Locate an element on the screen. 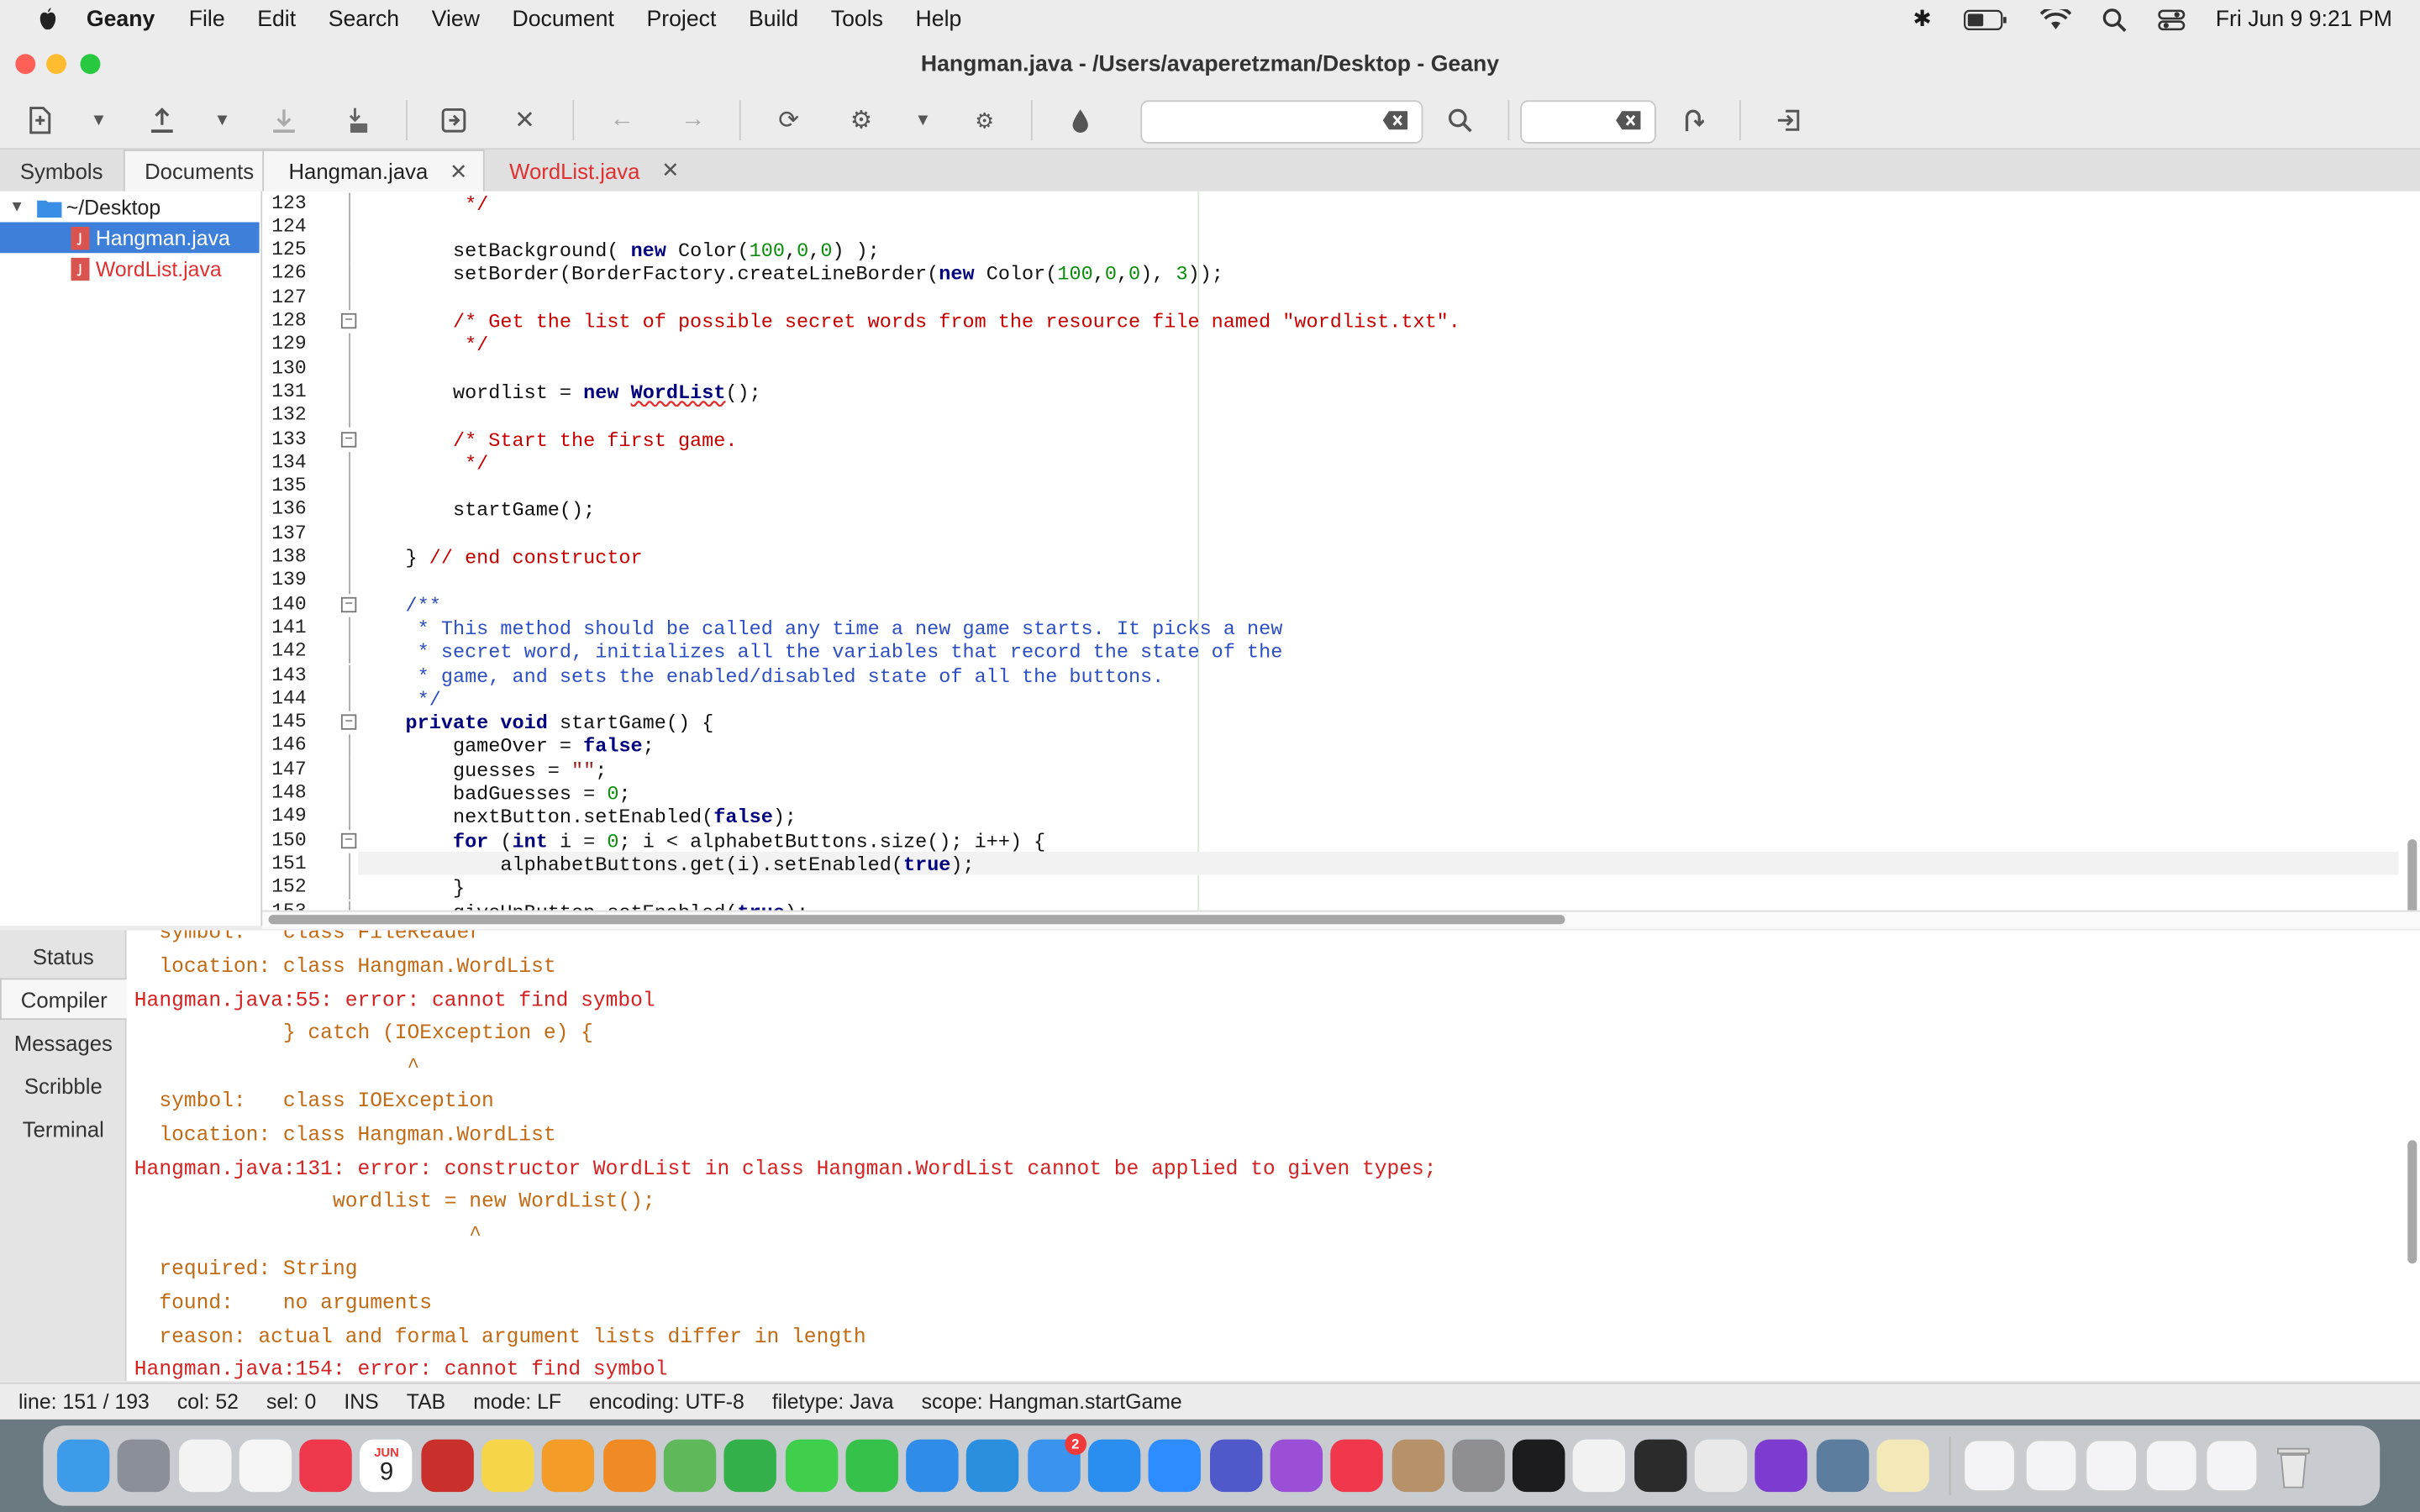 Image resolution: width=2420 pixels, height=1512 pixels. save-all-icon is located at coordinates (357, 120).